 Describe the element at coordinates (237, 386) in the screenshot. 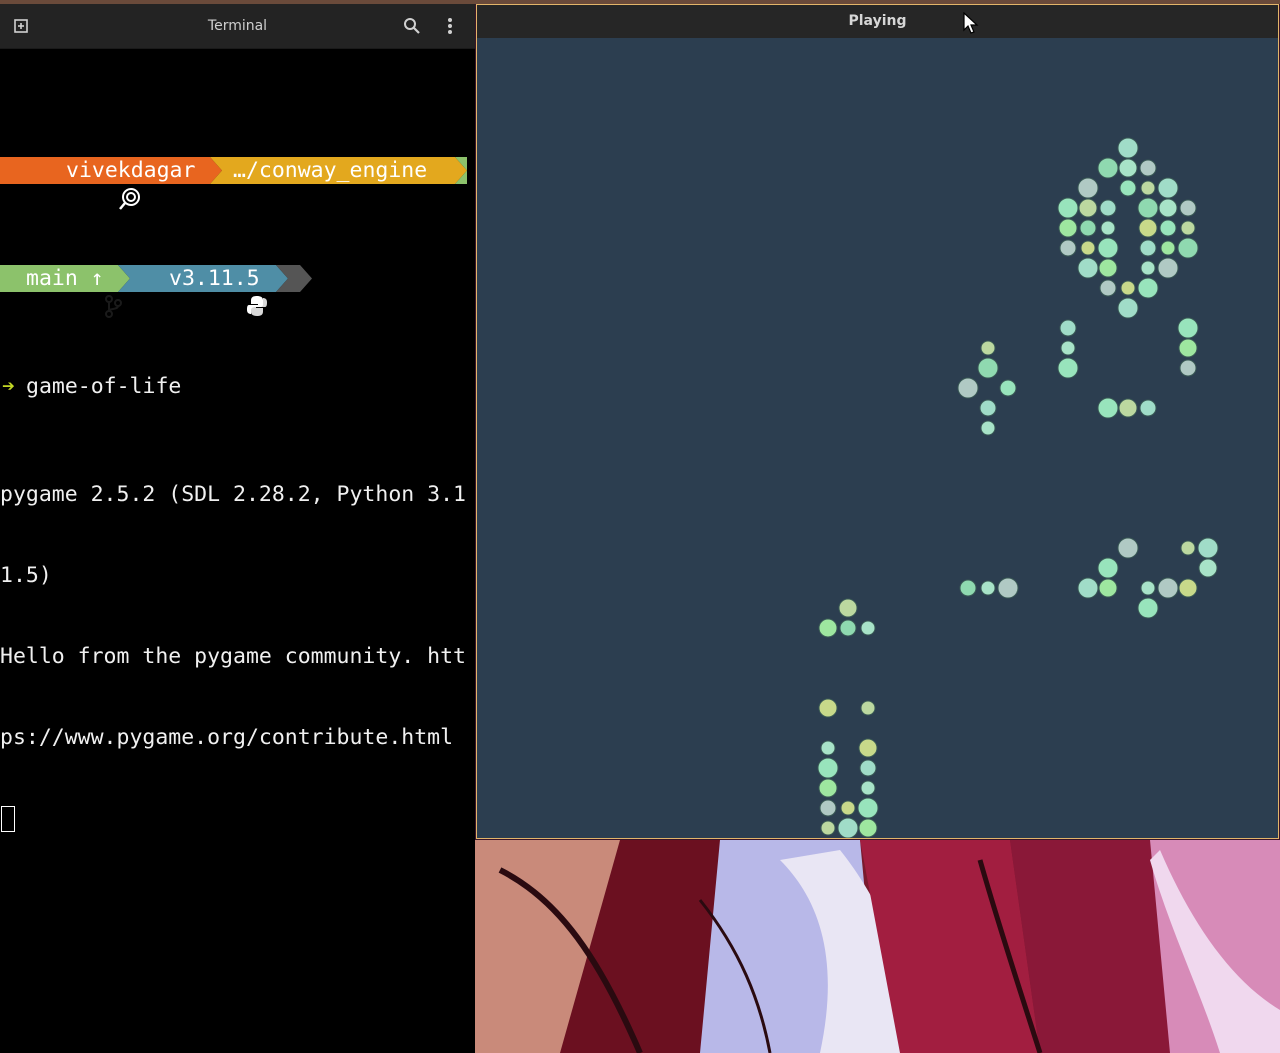

I see `command-line: ➔ game-of-life` at that location.